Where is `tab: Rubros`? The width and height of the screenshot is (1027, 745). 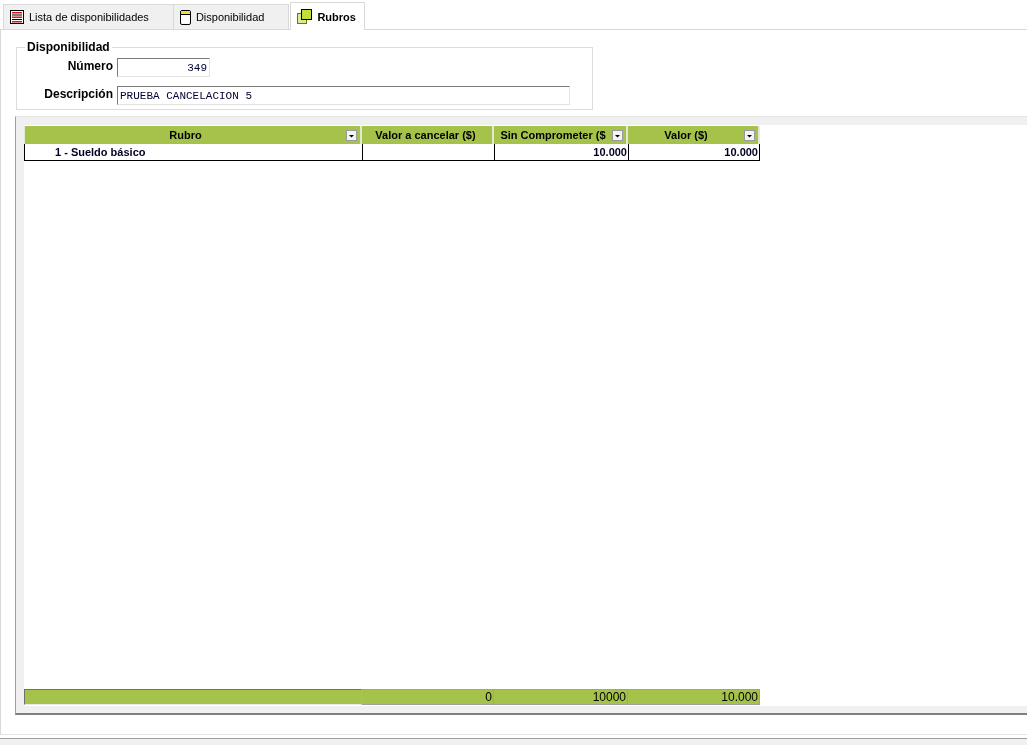
tab: Rubros is located at coordinates (327, 16).